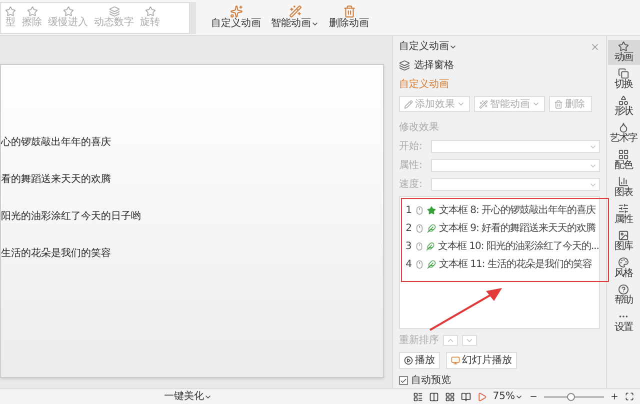 This screenshot has height=404, width=640. What do you see at coordinates (349, 17) in the screenshot?
I see `ribbon-button: 删除动画` at bounding box center [349, 17].